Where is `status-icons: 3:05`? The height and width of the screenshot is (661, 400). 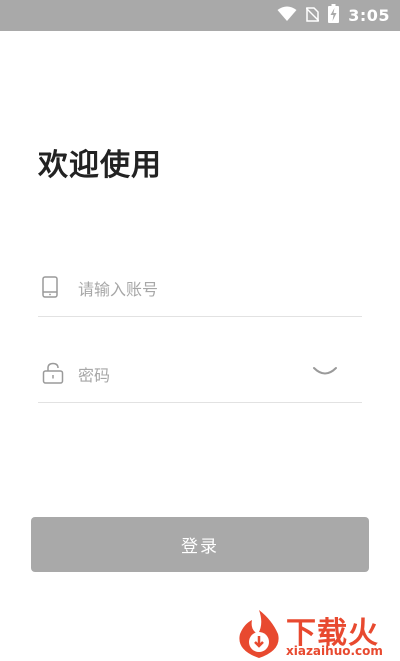
status-icons: 3:05 is located at coordinates (333, 15).